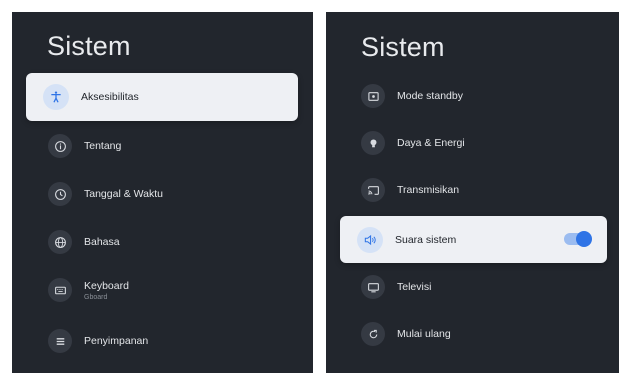 This screenshot has height=385, width=620. What do you see at coordinates (373, 96) in the screenshot?
I see `standby-icon` at bounding box center [373, 96].